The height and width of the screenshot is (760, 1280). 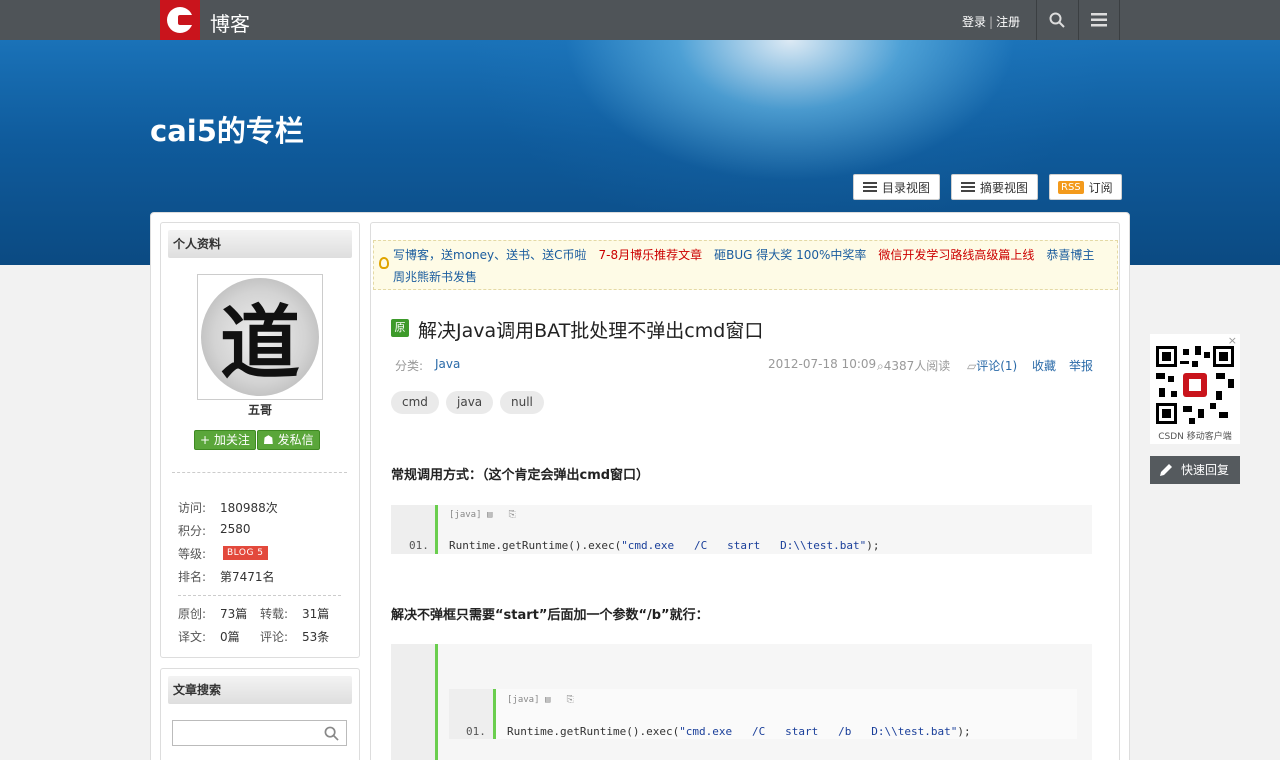 I want to click on comment-link: ▱评论(1), so click(x=992, y=365).